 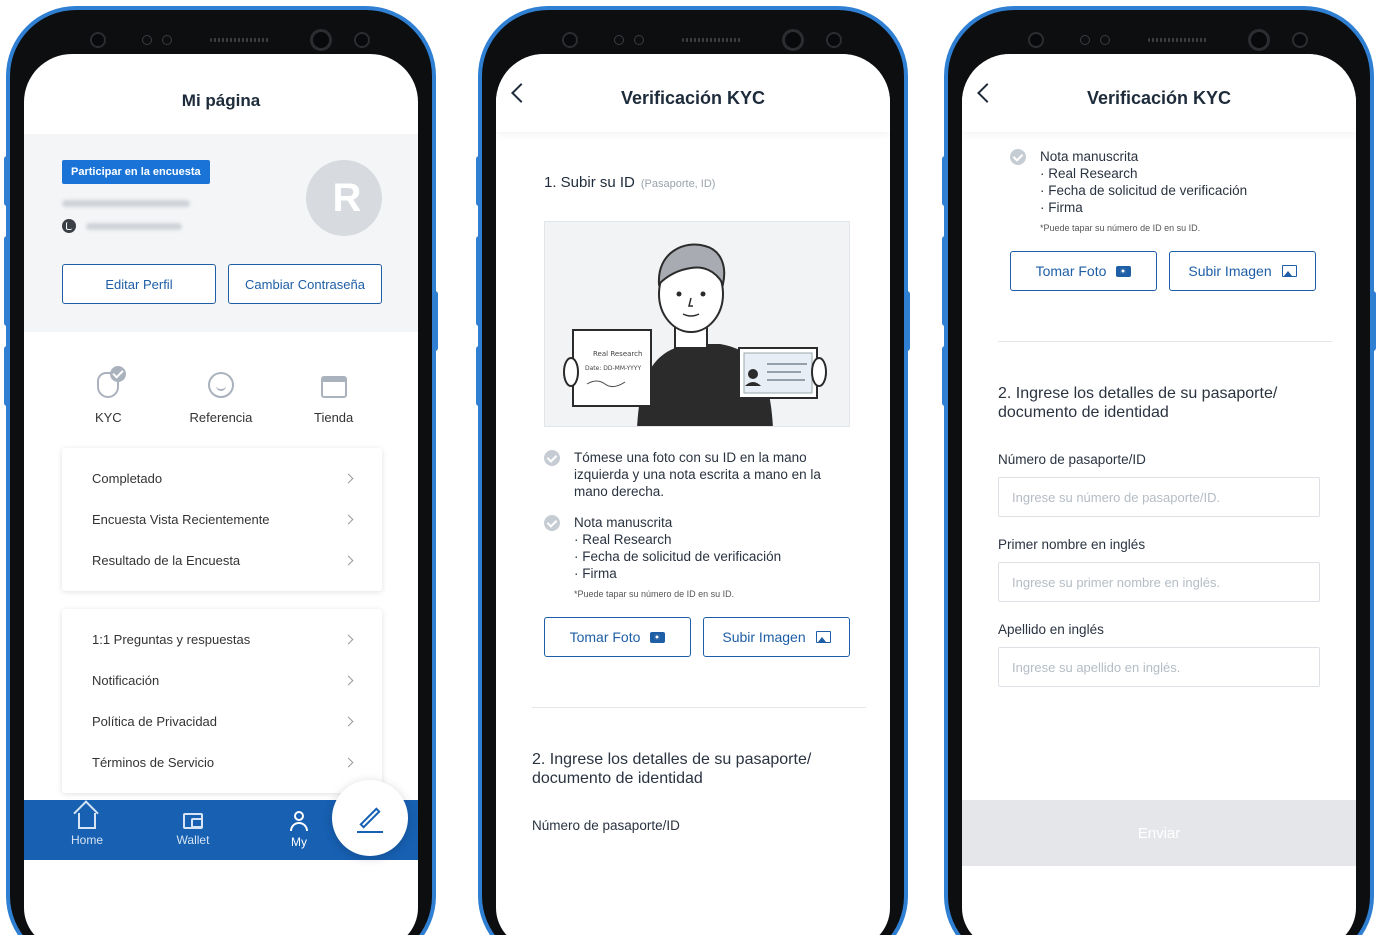 I want to click on first-name-input: Ingrese su primer nombre en inglés., so click(x=1159, y=582).